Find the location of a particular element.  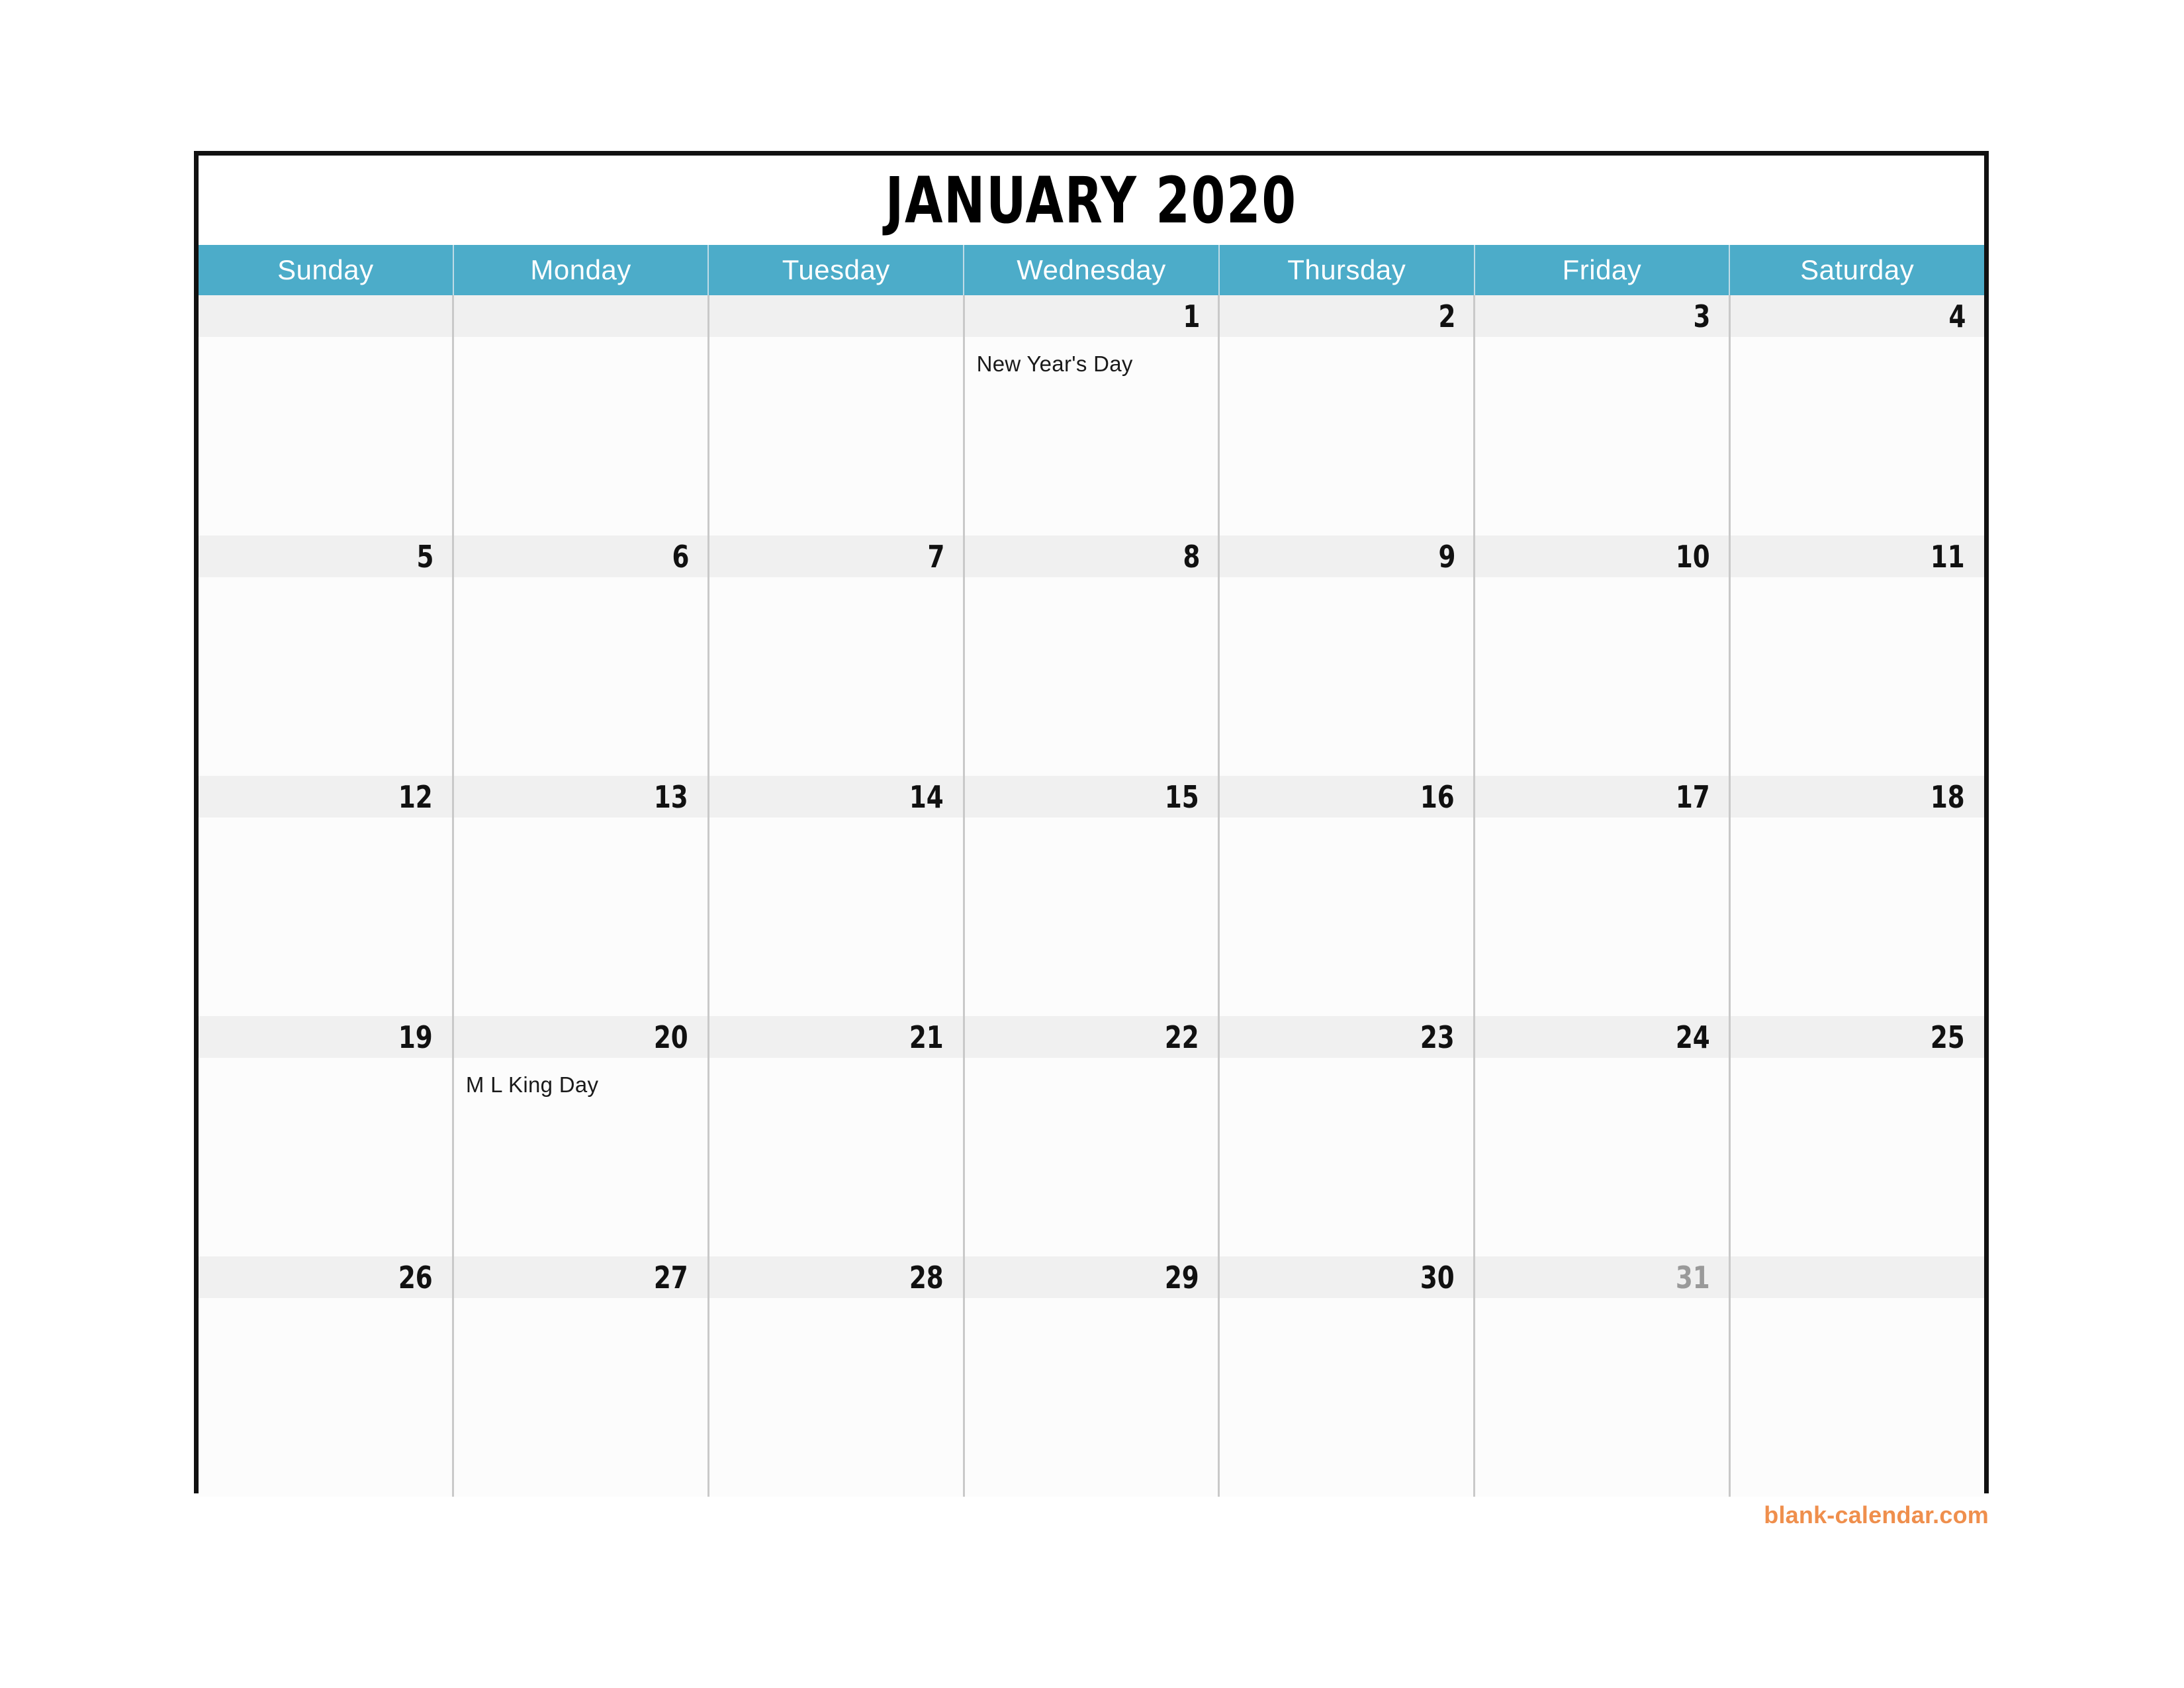

day-cell-17: 17 is located at coordinates (1603, 896).